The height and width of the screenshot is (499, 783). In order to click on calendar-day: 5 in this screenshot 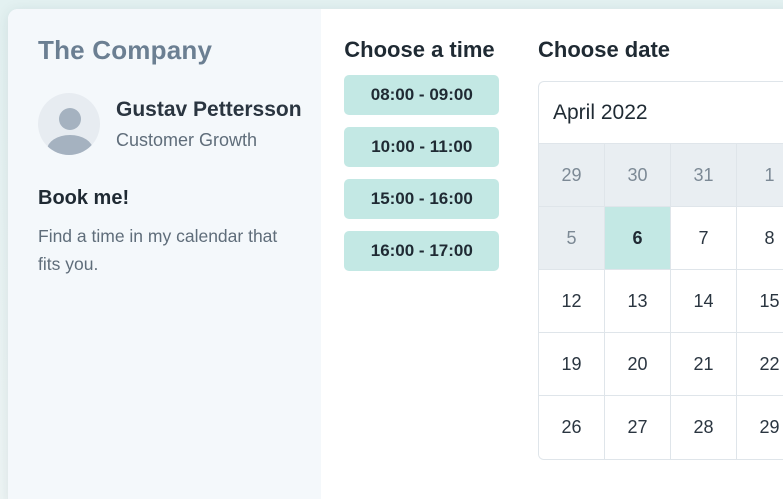, I will do `click(572, 238)`.